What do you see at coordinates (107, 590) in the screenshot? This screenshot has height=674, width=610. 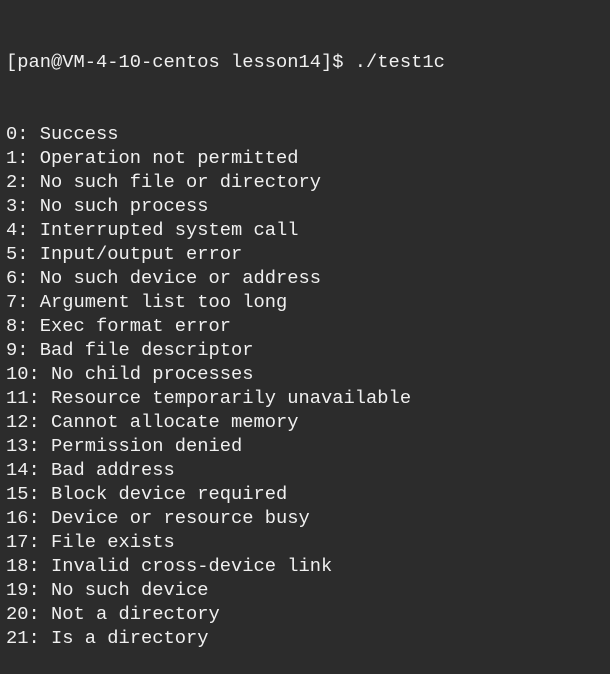 I see `output-line: 19: No such device` at bounding box center [107, 590].